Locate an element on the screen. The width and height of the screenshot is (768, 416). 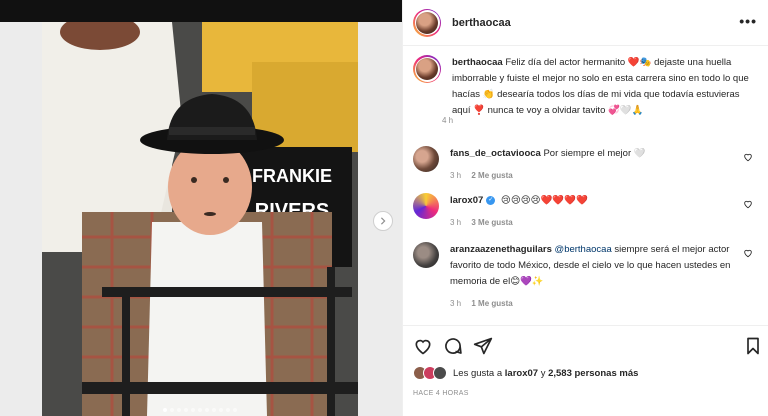
post-header: berthaocaa ••• is located at coordinates (585, 23).